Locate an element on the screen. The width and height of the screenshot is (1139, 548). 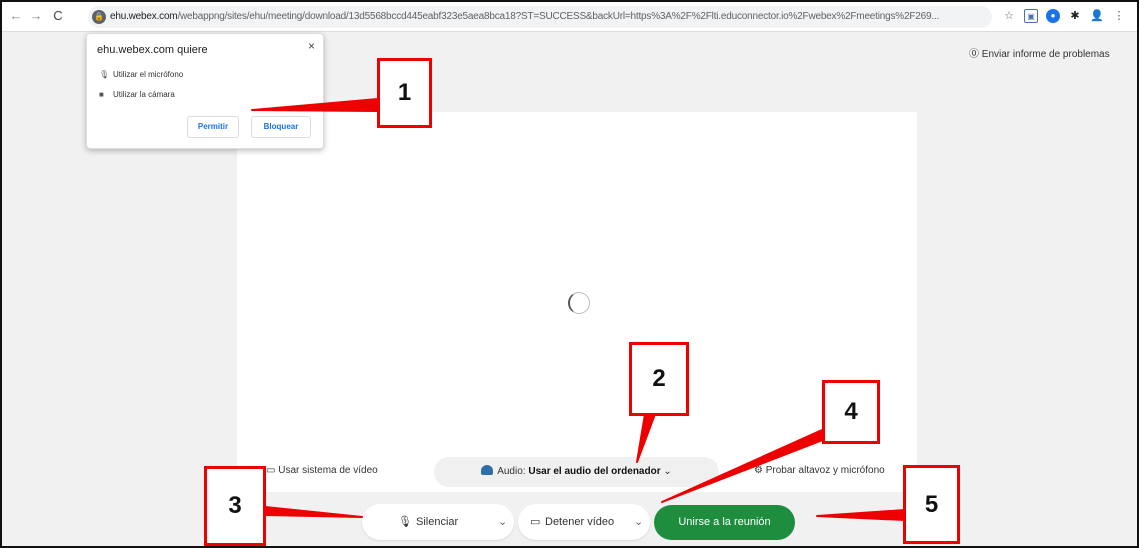
callout-5-pointer is located at coordinates (861, 515).